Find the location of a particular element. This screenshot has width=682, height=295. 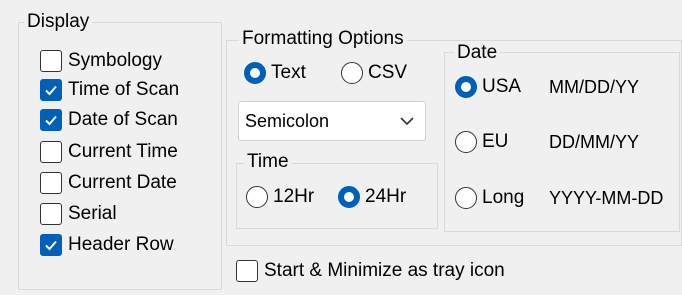

current-time-checkbox: Current Time is located at coordinates (109, 152).